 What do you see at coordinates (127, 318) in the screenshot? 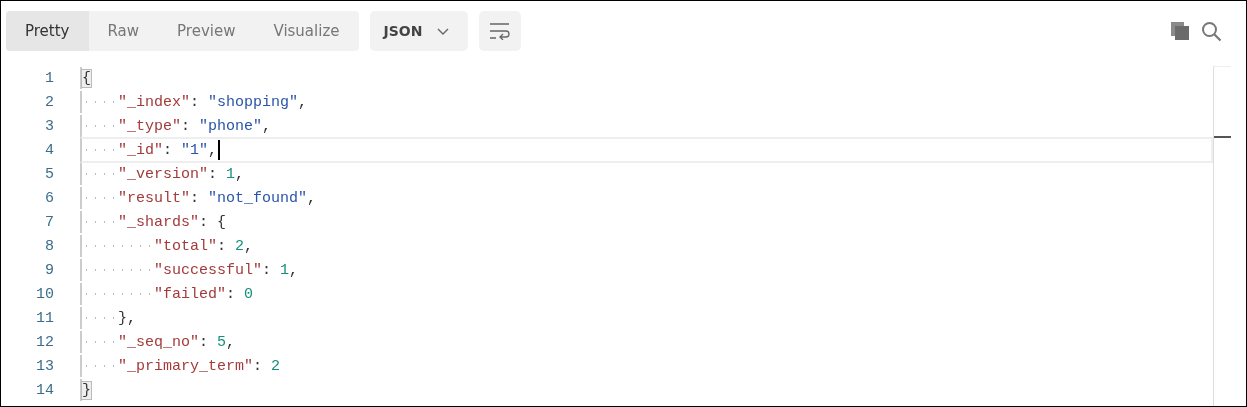
I see `code-line: },` at bounding box center [127, 318].